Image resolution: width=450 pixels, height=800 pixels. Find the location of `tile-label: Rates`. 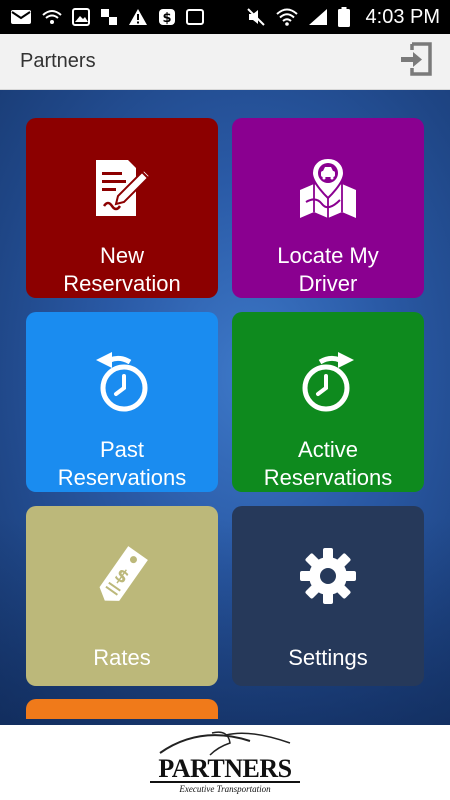

tile-label: Rates is located at coordinates (122, 657).